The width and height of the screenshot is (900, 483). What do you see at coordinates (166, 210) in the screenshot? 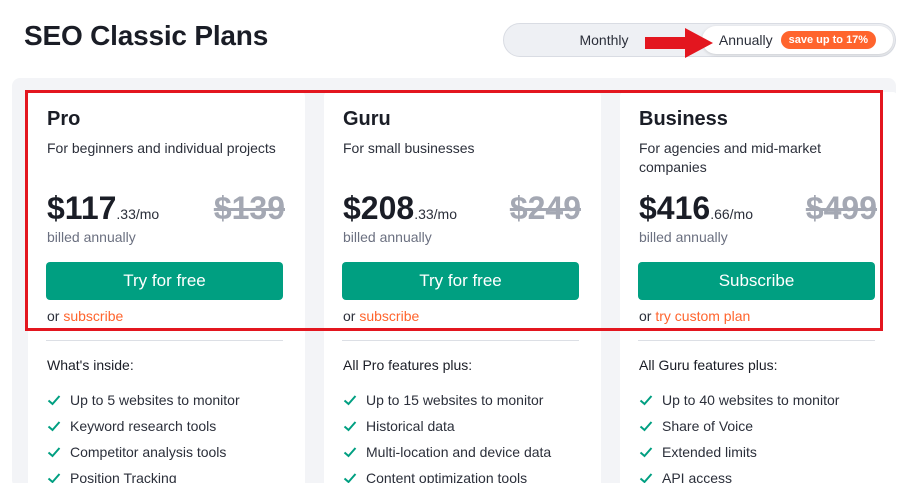
I see `price-row: $117.33/mo $139` at bounding box center [166, 210].